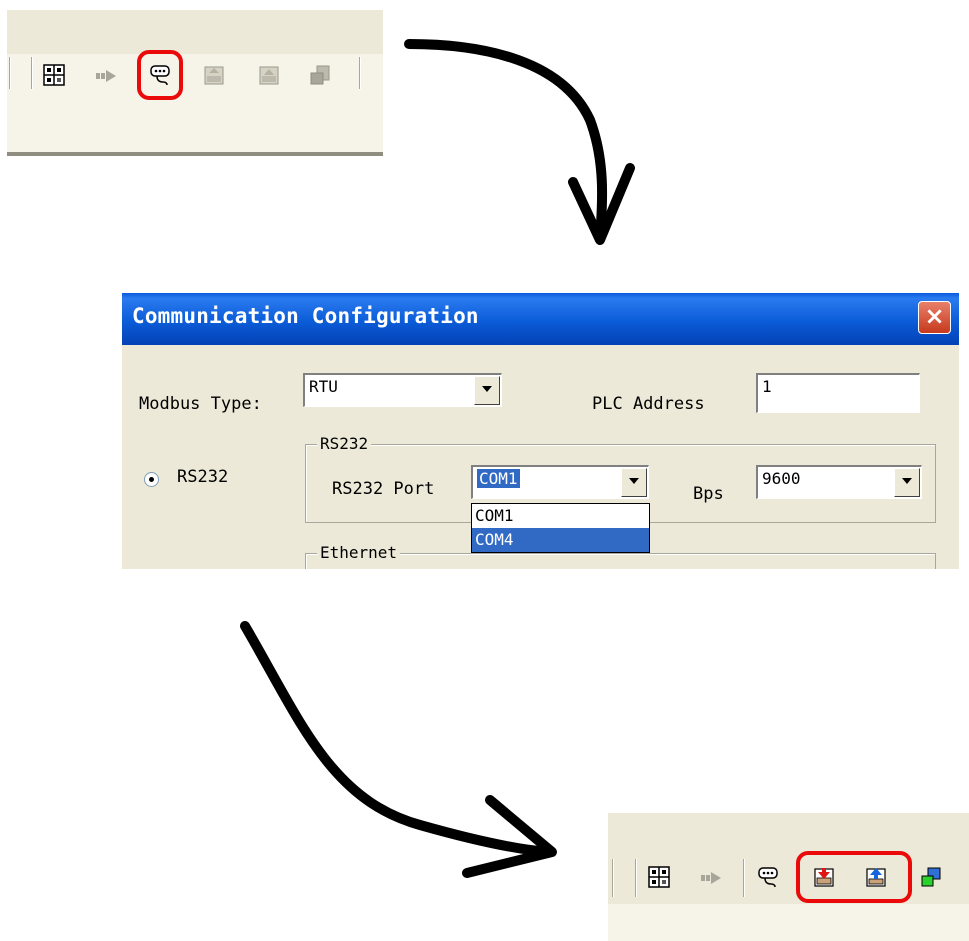  I want to click on toolbar-top-row, so click(788, 833).